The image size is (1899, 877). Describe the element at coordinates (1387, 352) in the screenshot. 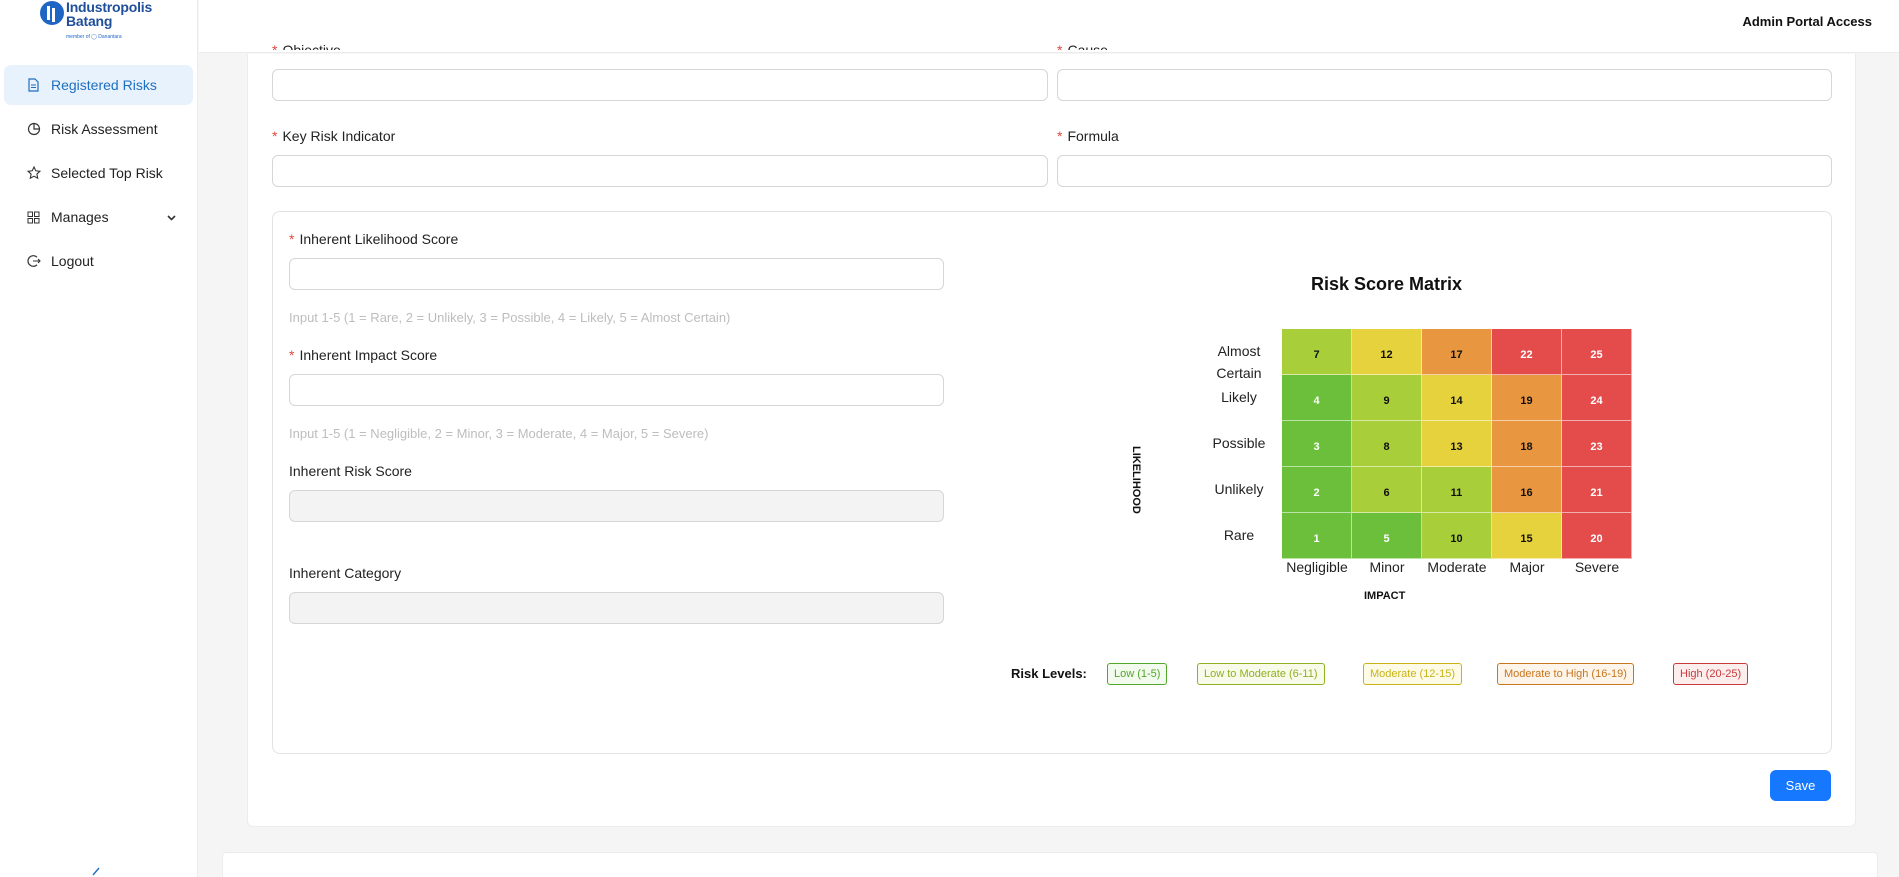

I see `matrix-cell: 12` at that location.